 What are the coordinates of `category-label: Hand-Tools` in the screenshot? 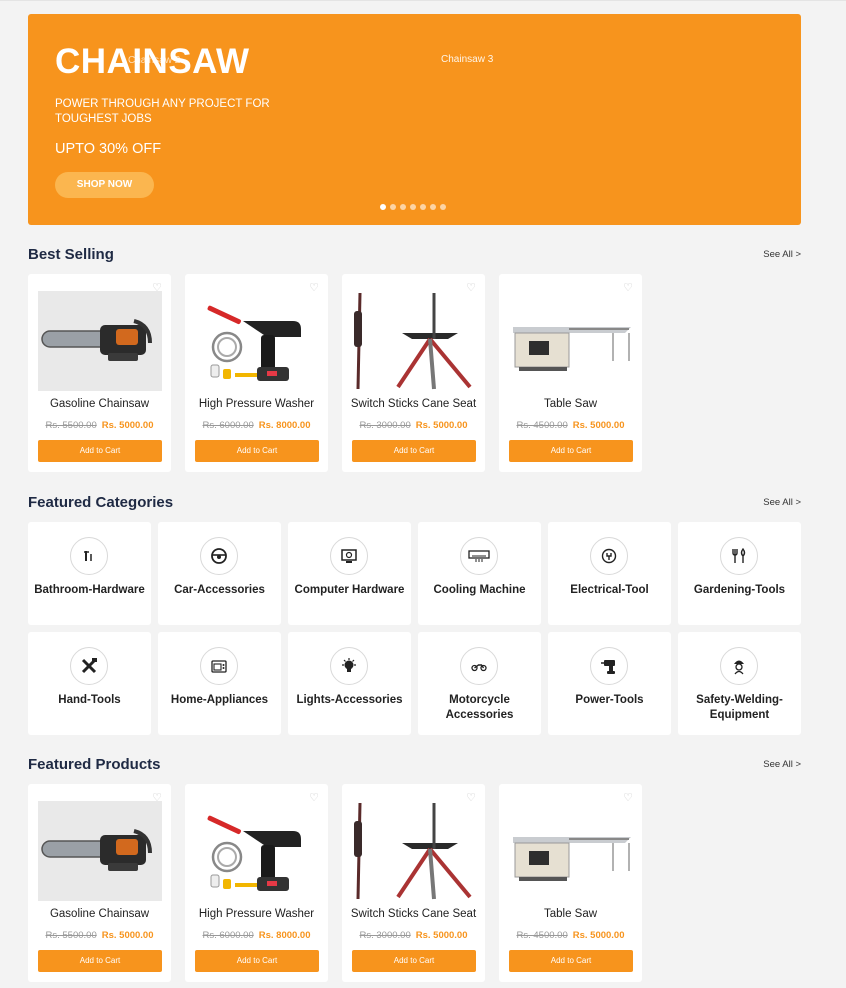 It's located at (89, 700).